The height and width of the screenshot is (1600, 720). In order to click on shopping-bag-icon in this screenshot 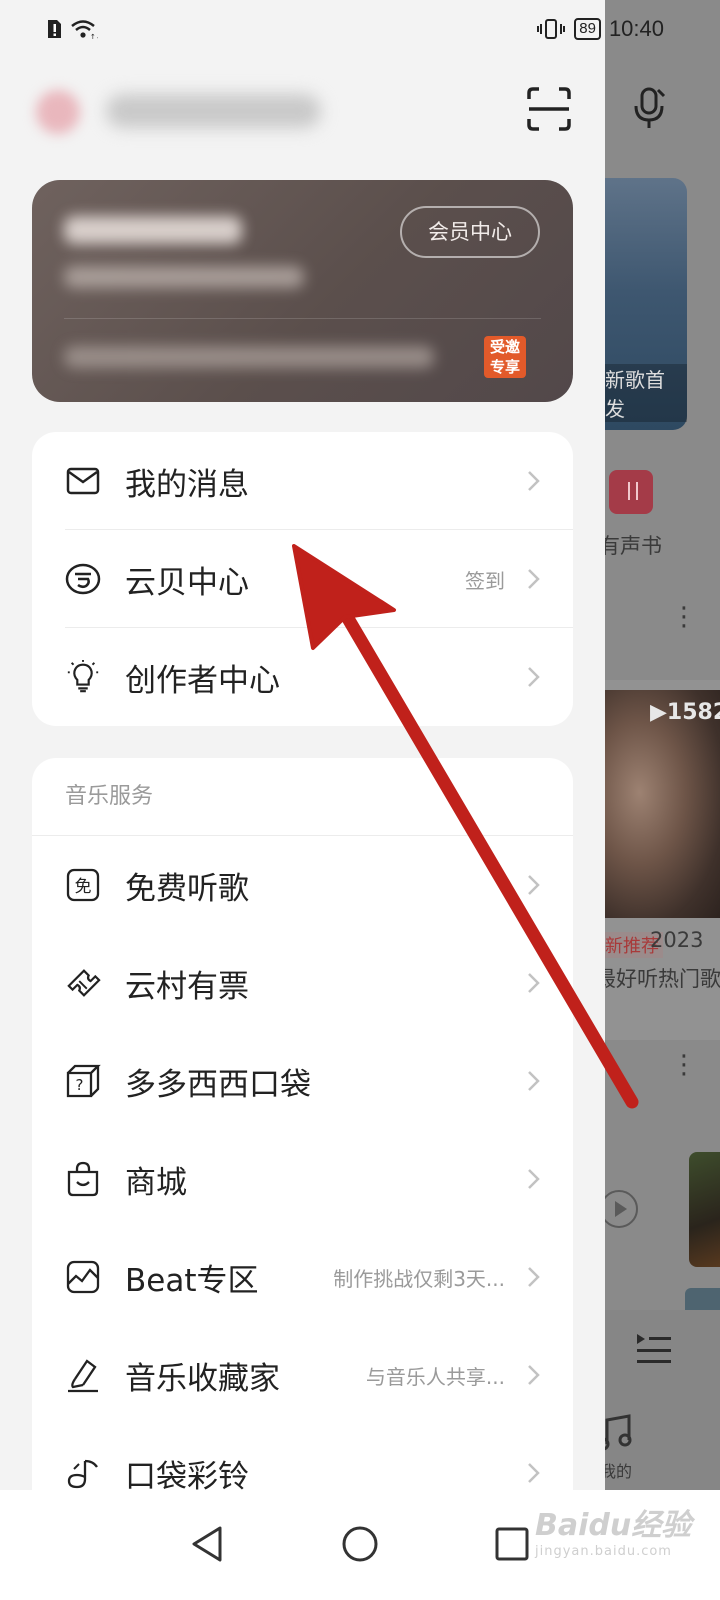, I will do `click(83, 1179)`.